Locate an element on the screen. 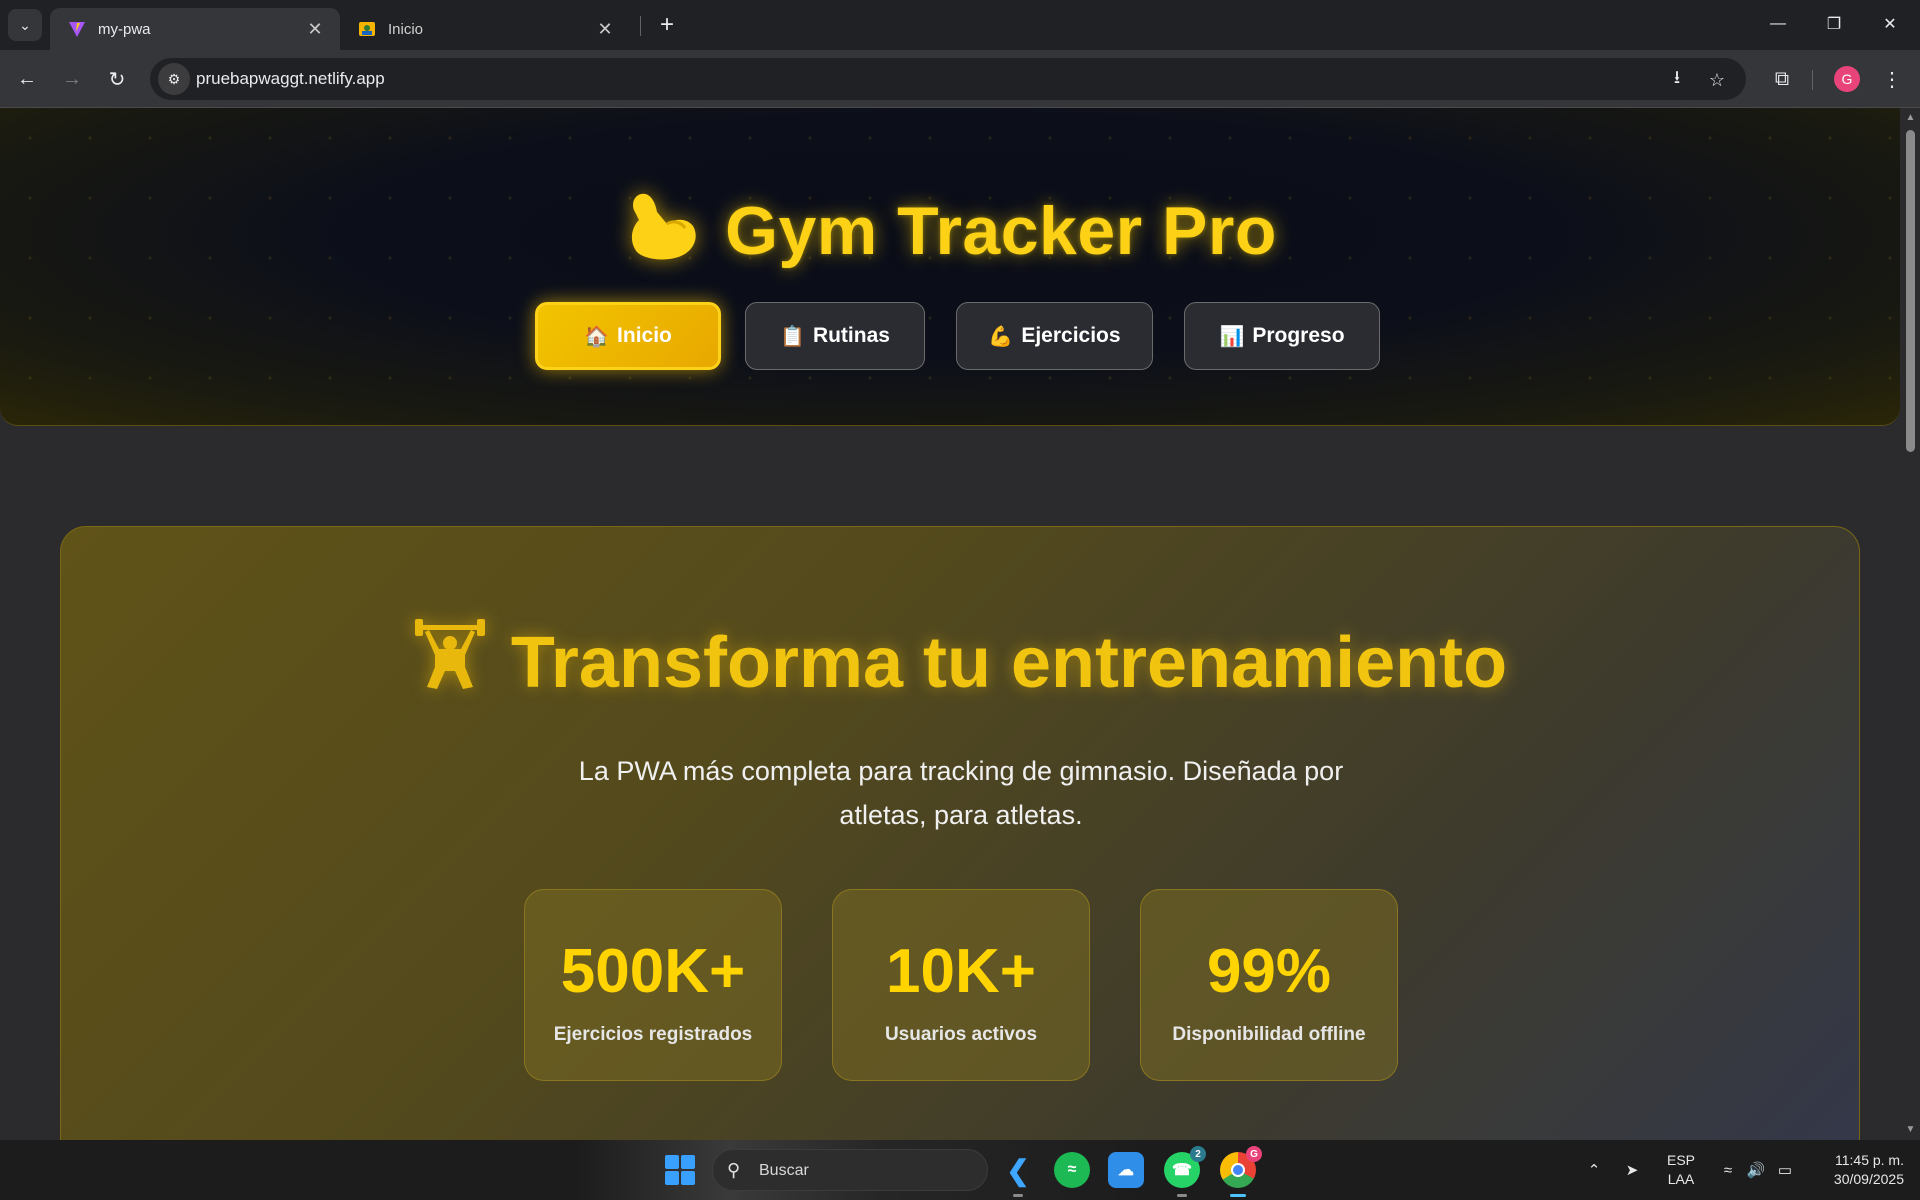 The width and height of the screenshot is (1920, 1200). scrollbar-thumb is located at coordinates (1910, 291).